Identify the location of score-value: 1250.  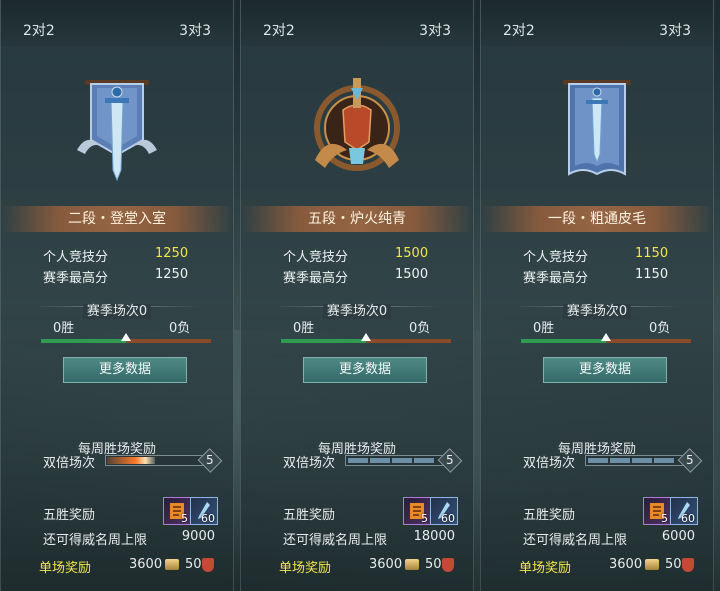
(172, 253).